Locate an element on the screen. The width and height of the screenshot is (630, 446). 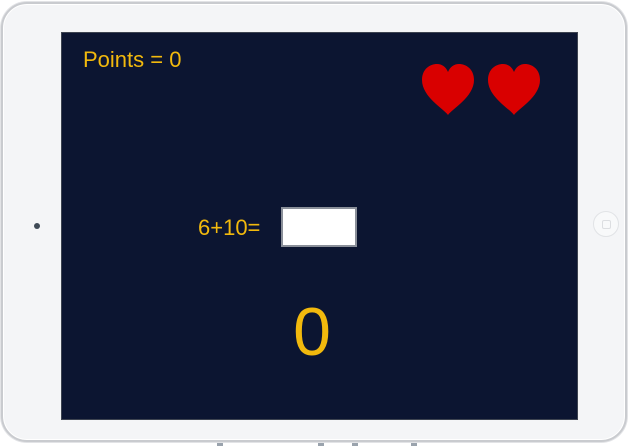
camera-icon is located at coordinates (37, 226).